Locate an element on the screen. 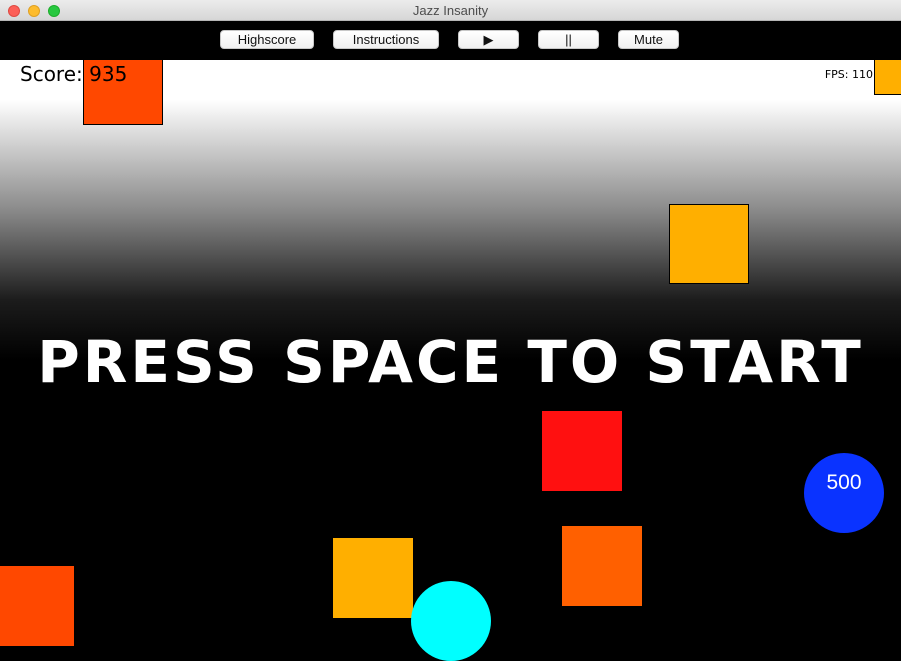 The image size is (901, 661). score-label: Score: is located at coordinates (51, 74).